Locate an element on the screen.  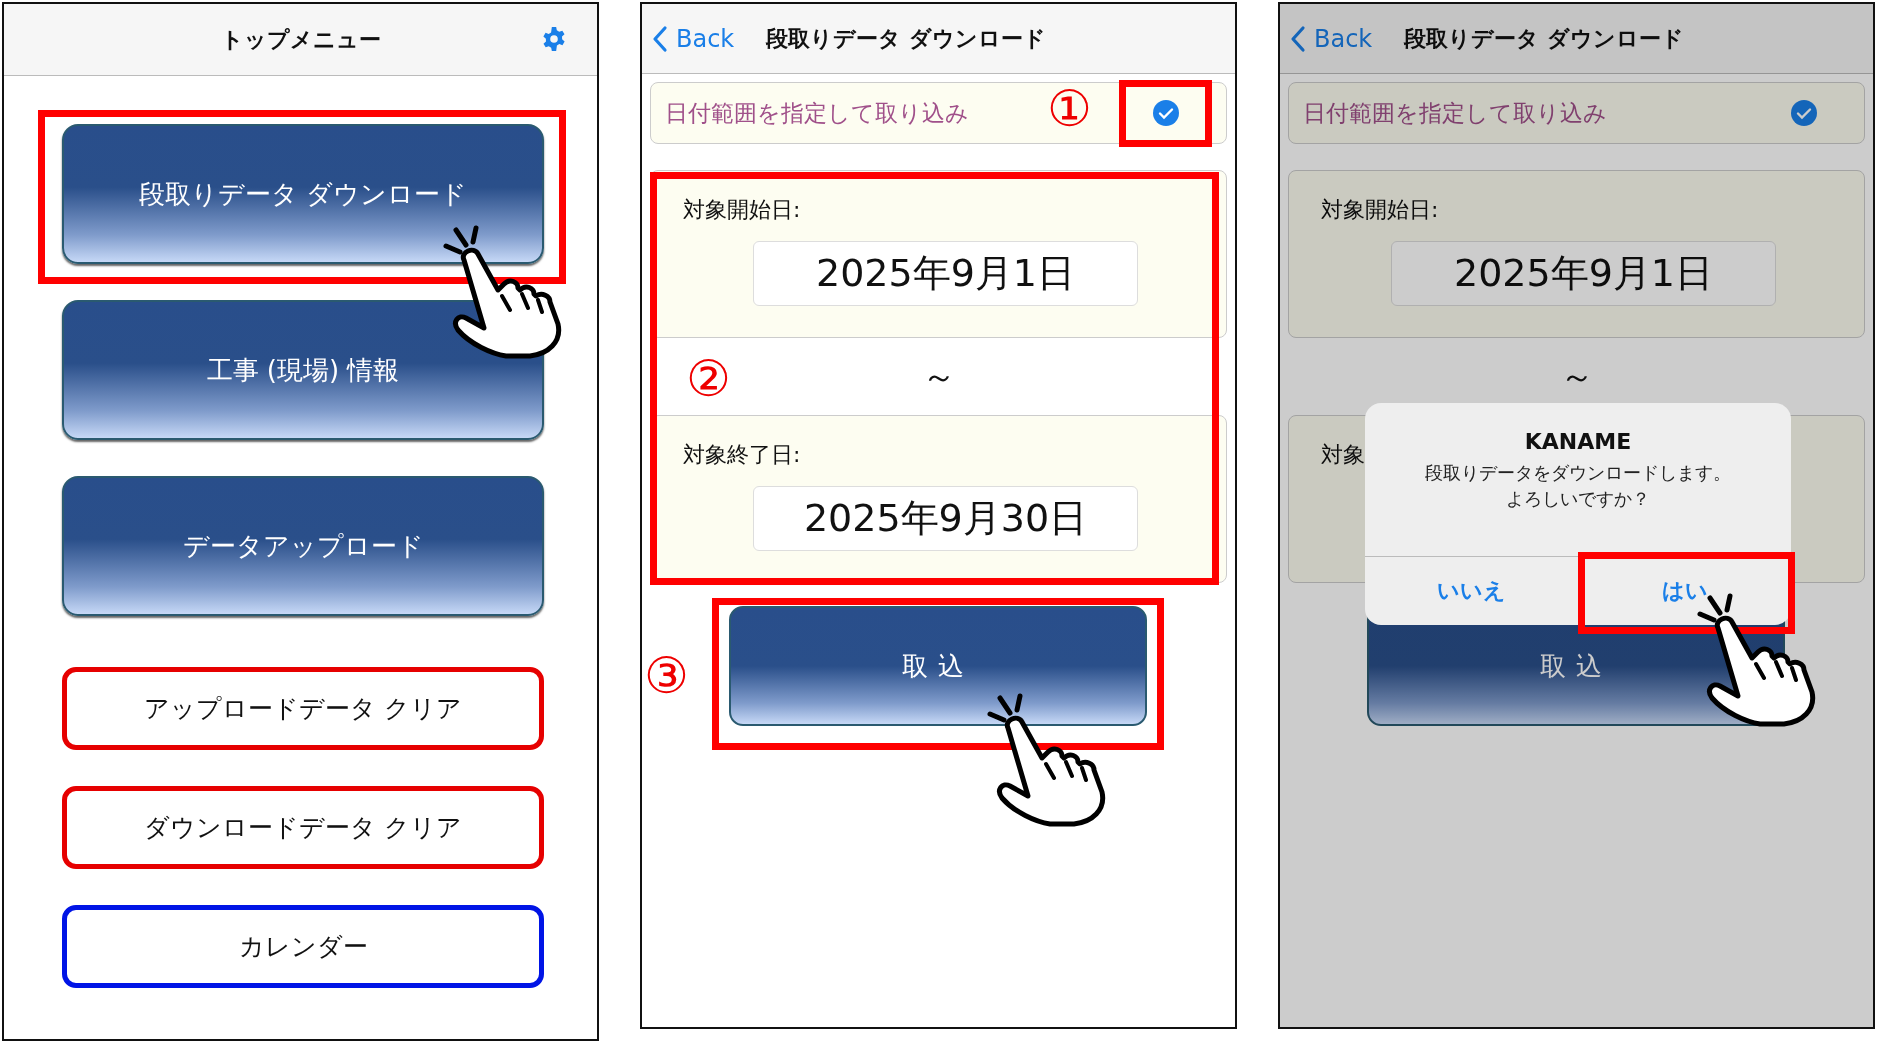
settings-icon is located at coordinates (554, 39).